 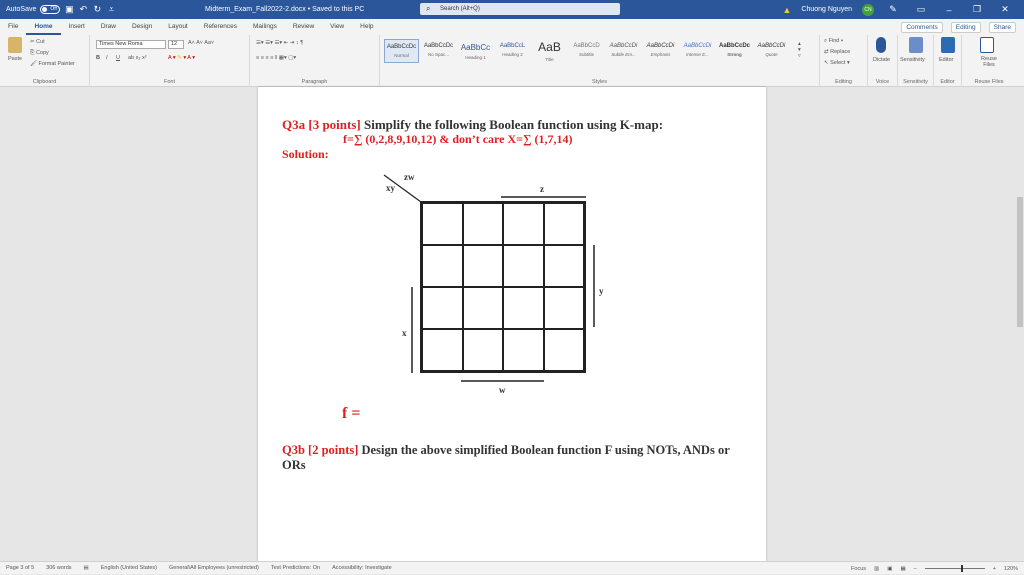 I want to click on style-heading-2: AaBbCcL Heading 2, so click(x=512, y=51).